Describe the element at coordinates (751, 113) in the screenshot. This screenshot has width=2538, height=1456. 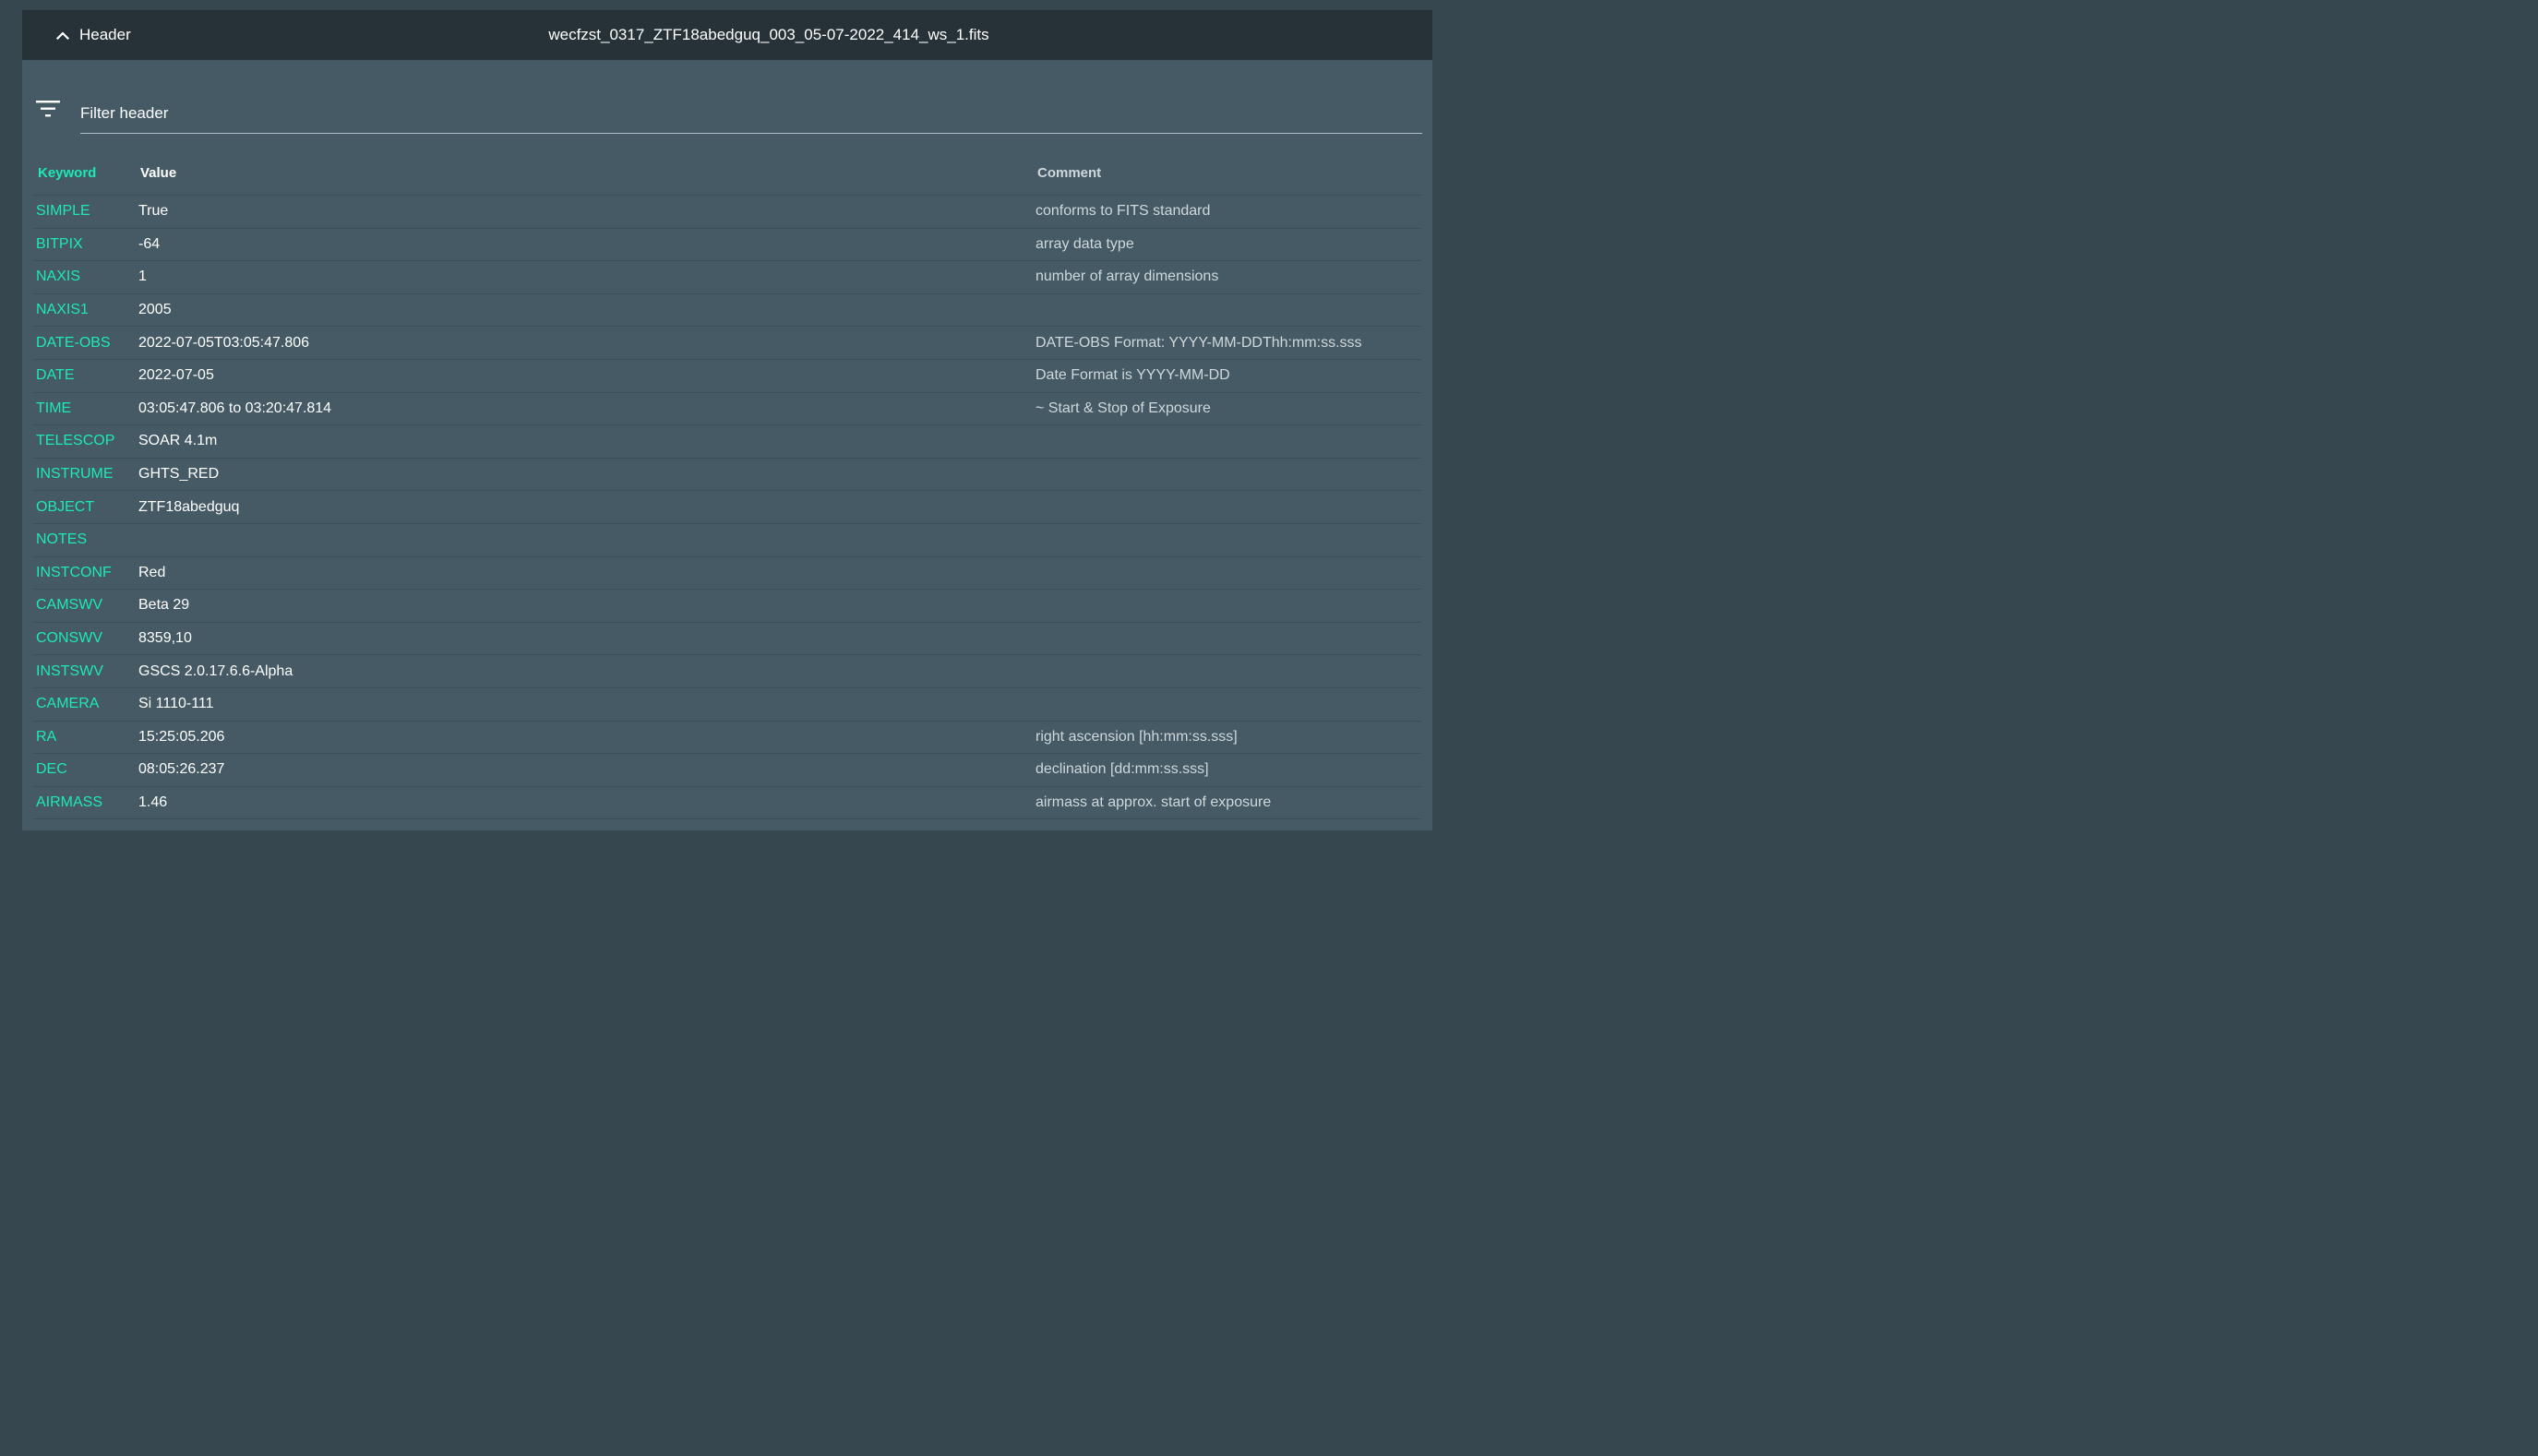
I see `filter-header-input` at that location.